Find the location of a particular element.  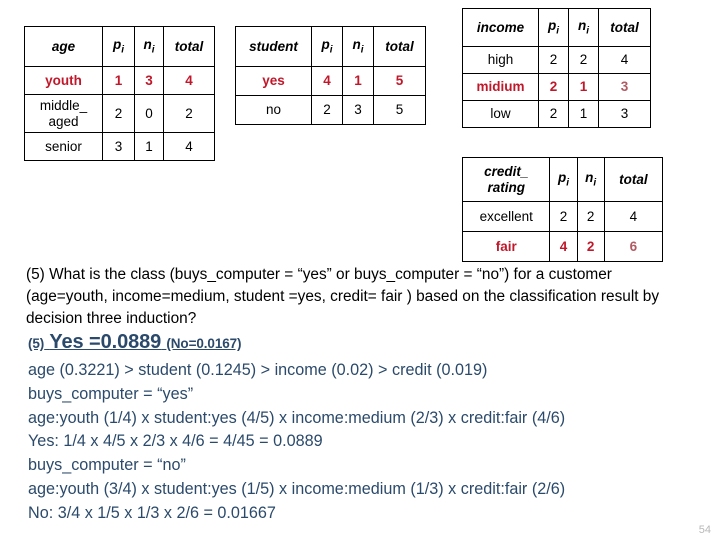

table-row: low 2 1 3 is located at coordinates (556, 114).